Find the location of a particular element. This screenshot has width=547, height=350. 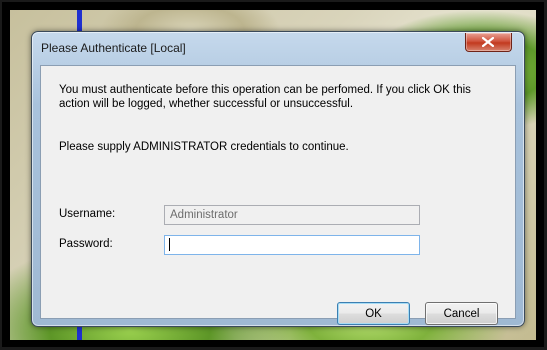

cancel-button: Cancel is located at coordinates (461, 313).